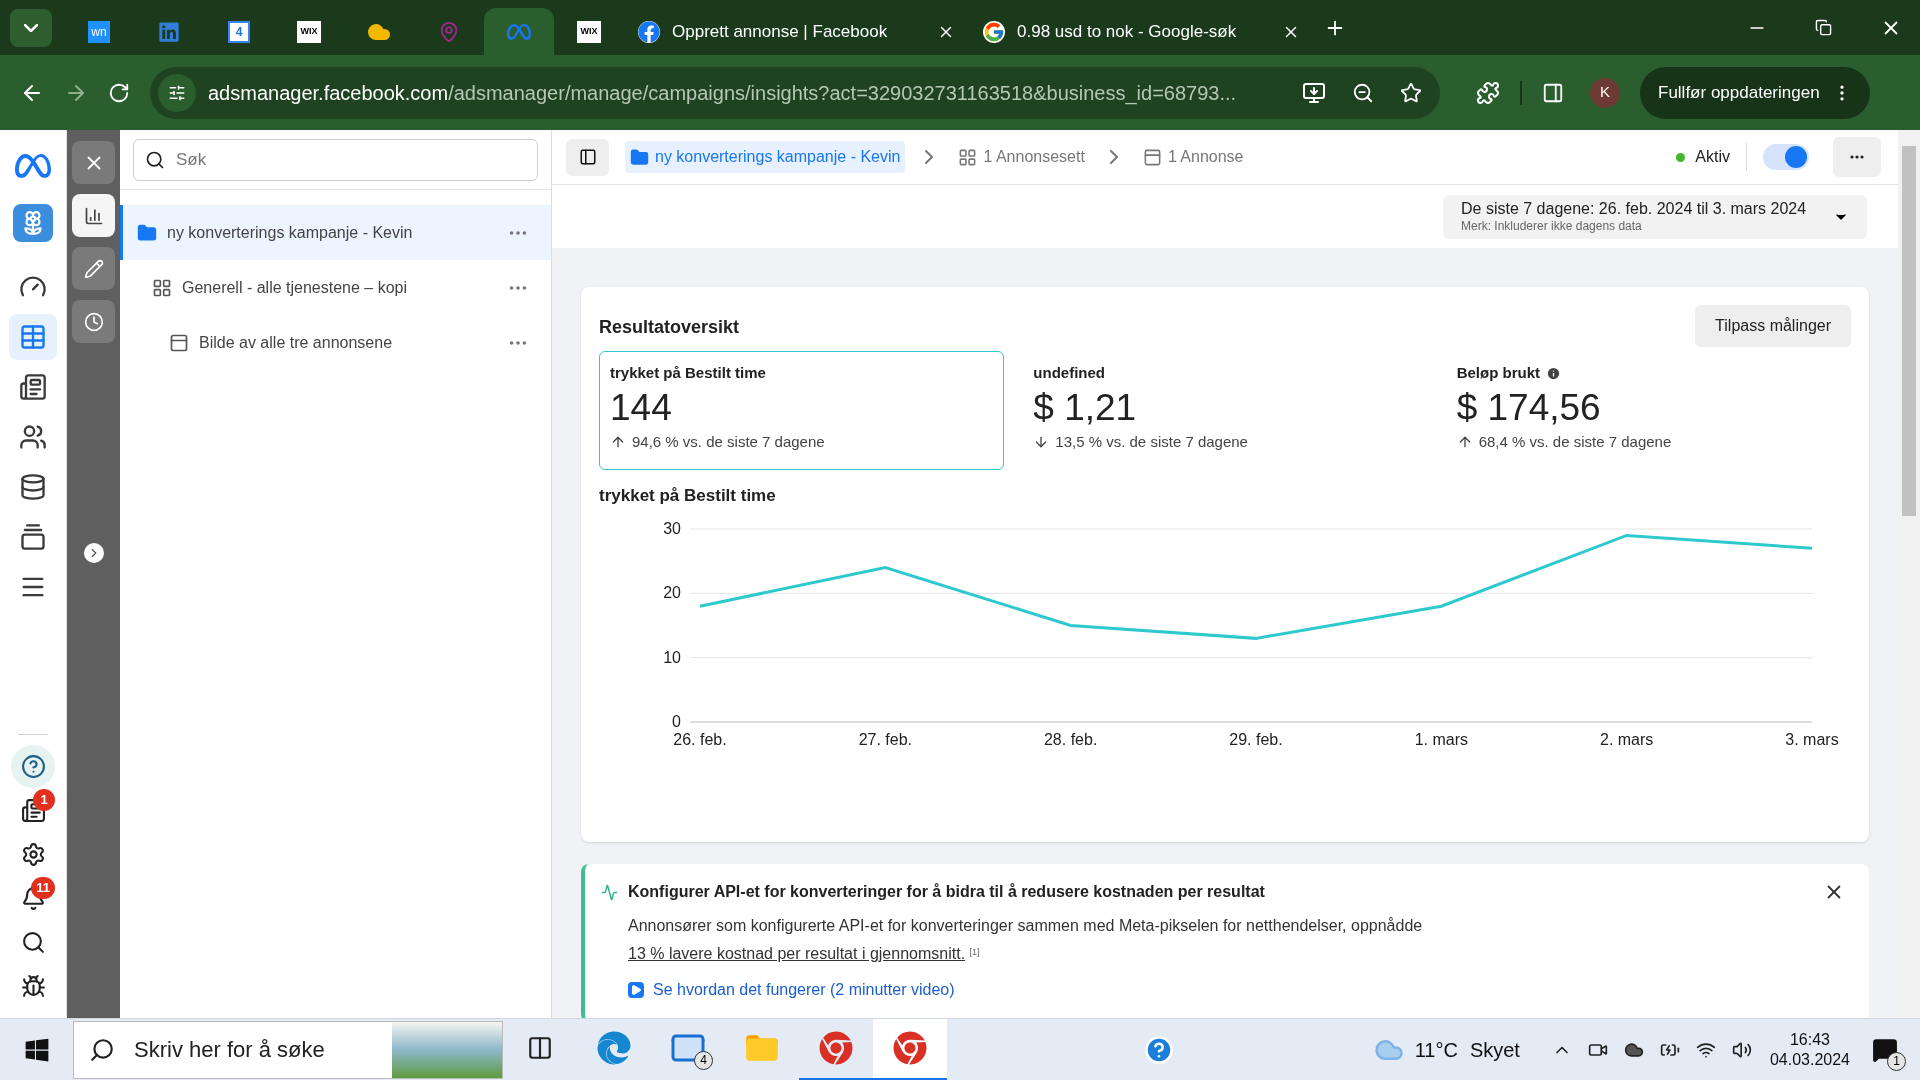  Describe the element at coordinates (1151, 441) in the screenshot. I see `metric-change: 13,5 % vs. de siste 7 dagene` at that location.